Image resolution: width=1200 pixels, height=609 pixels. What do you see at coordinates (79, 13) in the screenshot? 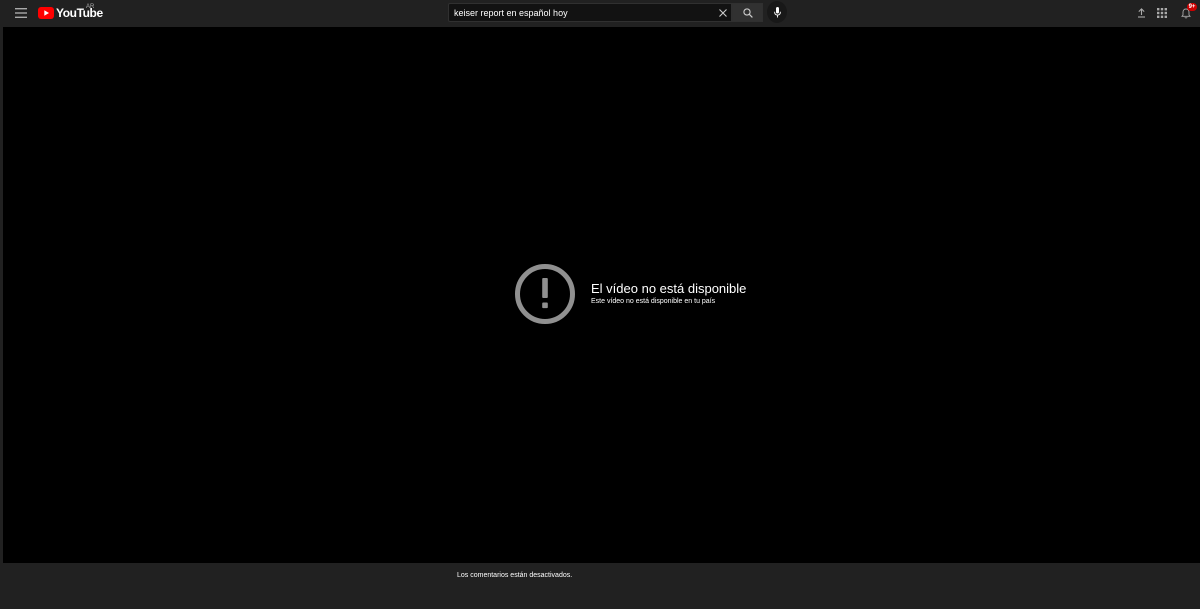
I see `logo-text: YouTube` at bounding box center [79, 13].